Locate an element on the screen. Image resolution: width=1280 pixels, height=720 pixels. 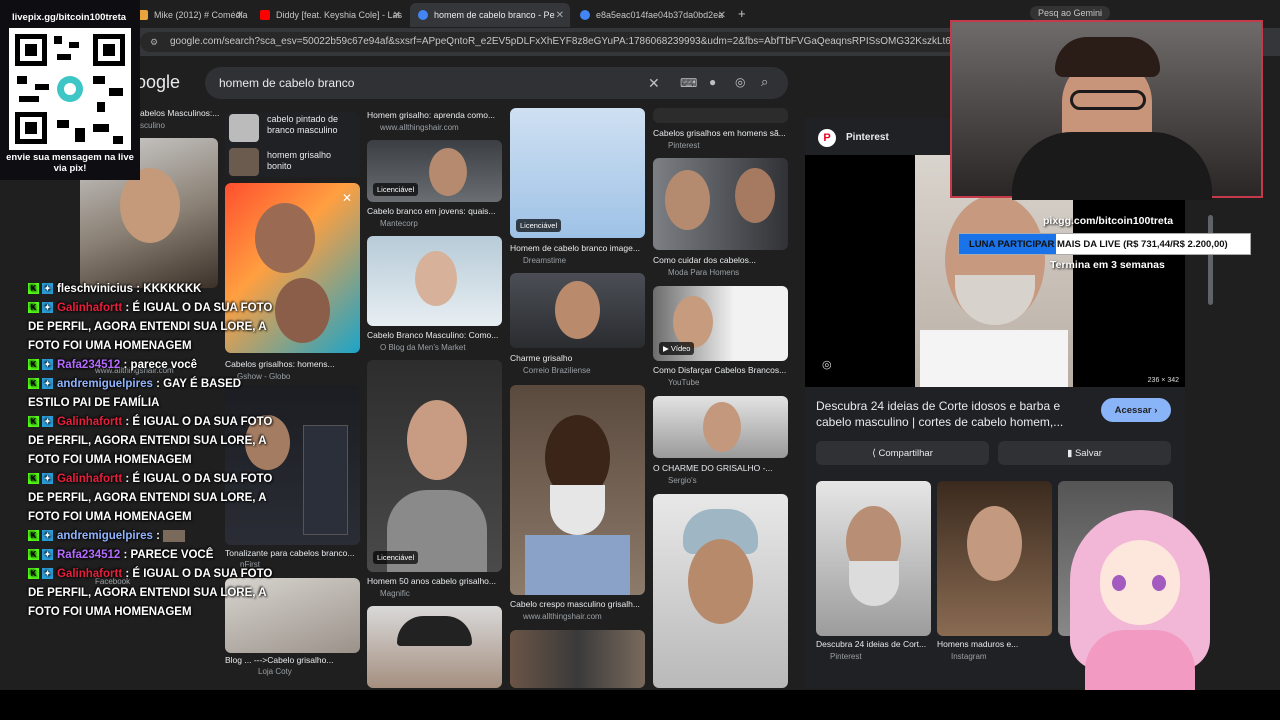
search-icon: ⌕ is located at coordinates (764, 82).